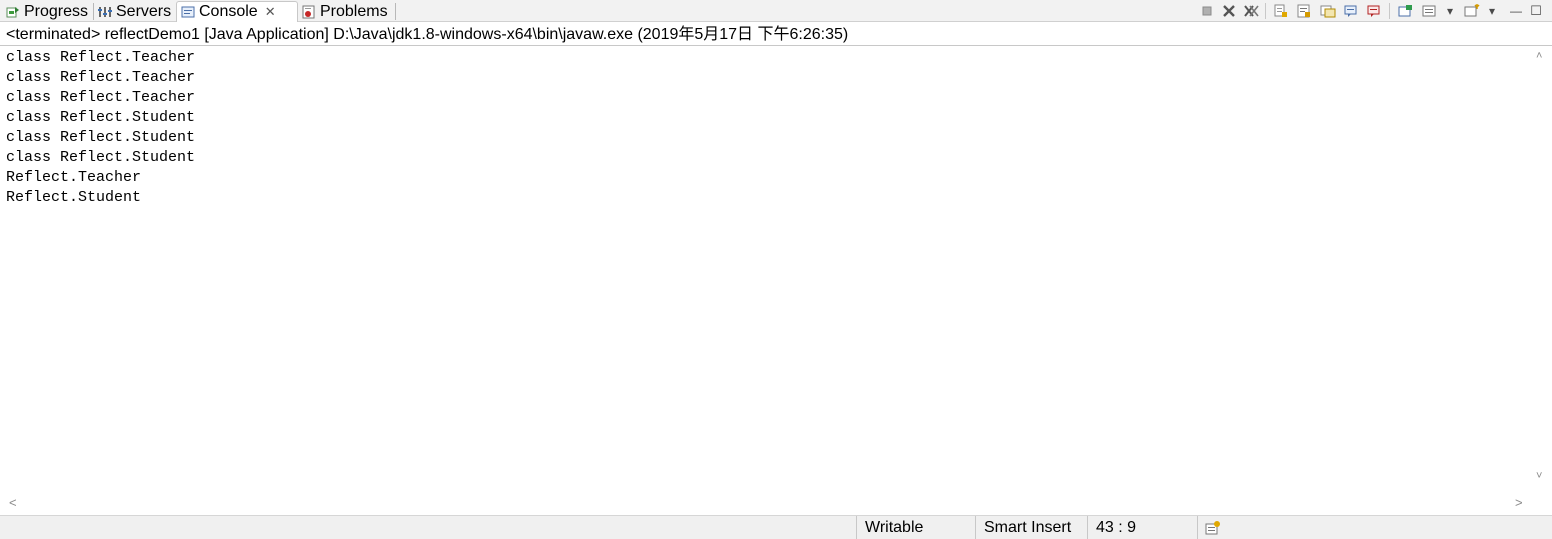 Image resolution: width=1552 pixels, height=539 pixels. I want to click on status-bar: Writable Smart Insert 43 : 9, so click(776, 527).